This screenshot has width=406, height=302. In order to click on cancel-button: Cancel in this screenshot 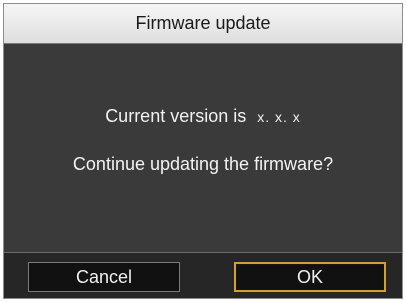, I will do `click(104, 277)`.